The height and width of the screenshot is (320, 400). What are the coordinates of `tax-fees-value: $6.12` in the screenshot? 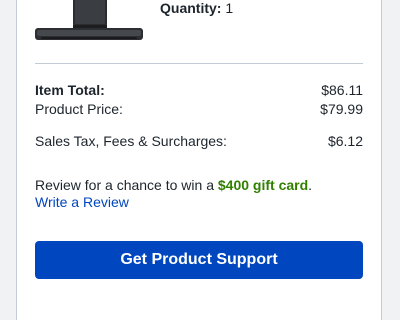 It's located at (345, 141).